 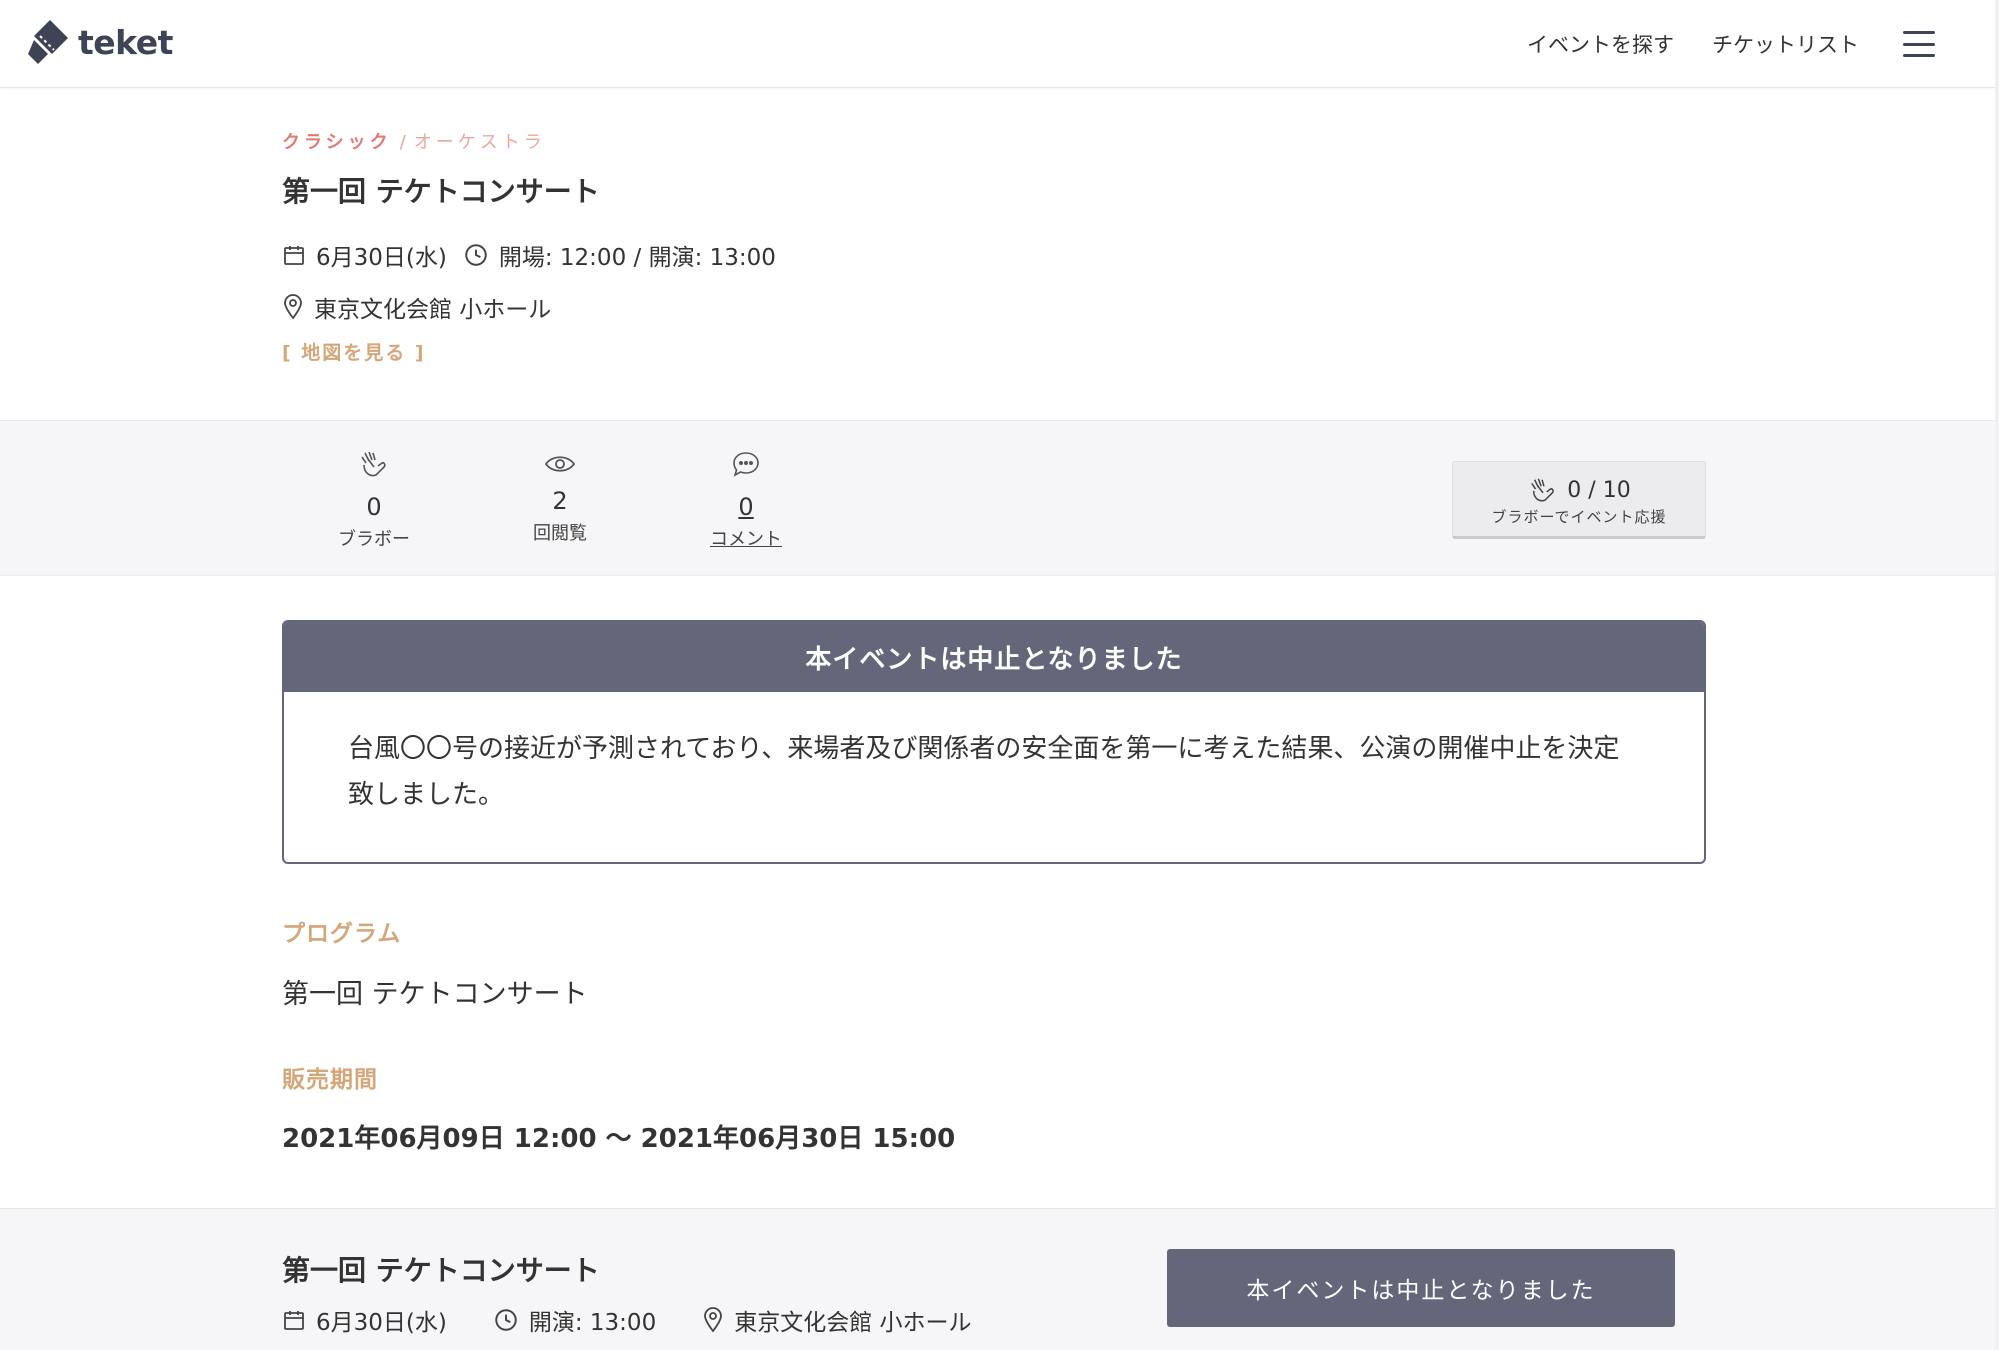 I want to click on views-label: 回閲覧, so click(x=560, y=533).